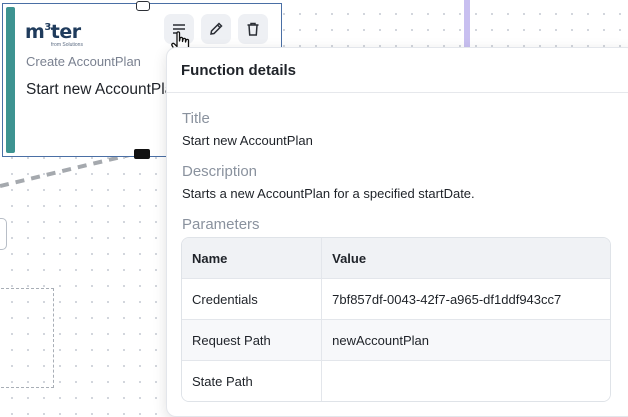  I want to click on title-value: Start new AccountPlan, so click(247, 140).